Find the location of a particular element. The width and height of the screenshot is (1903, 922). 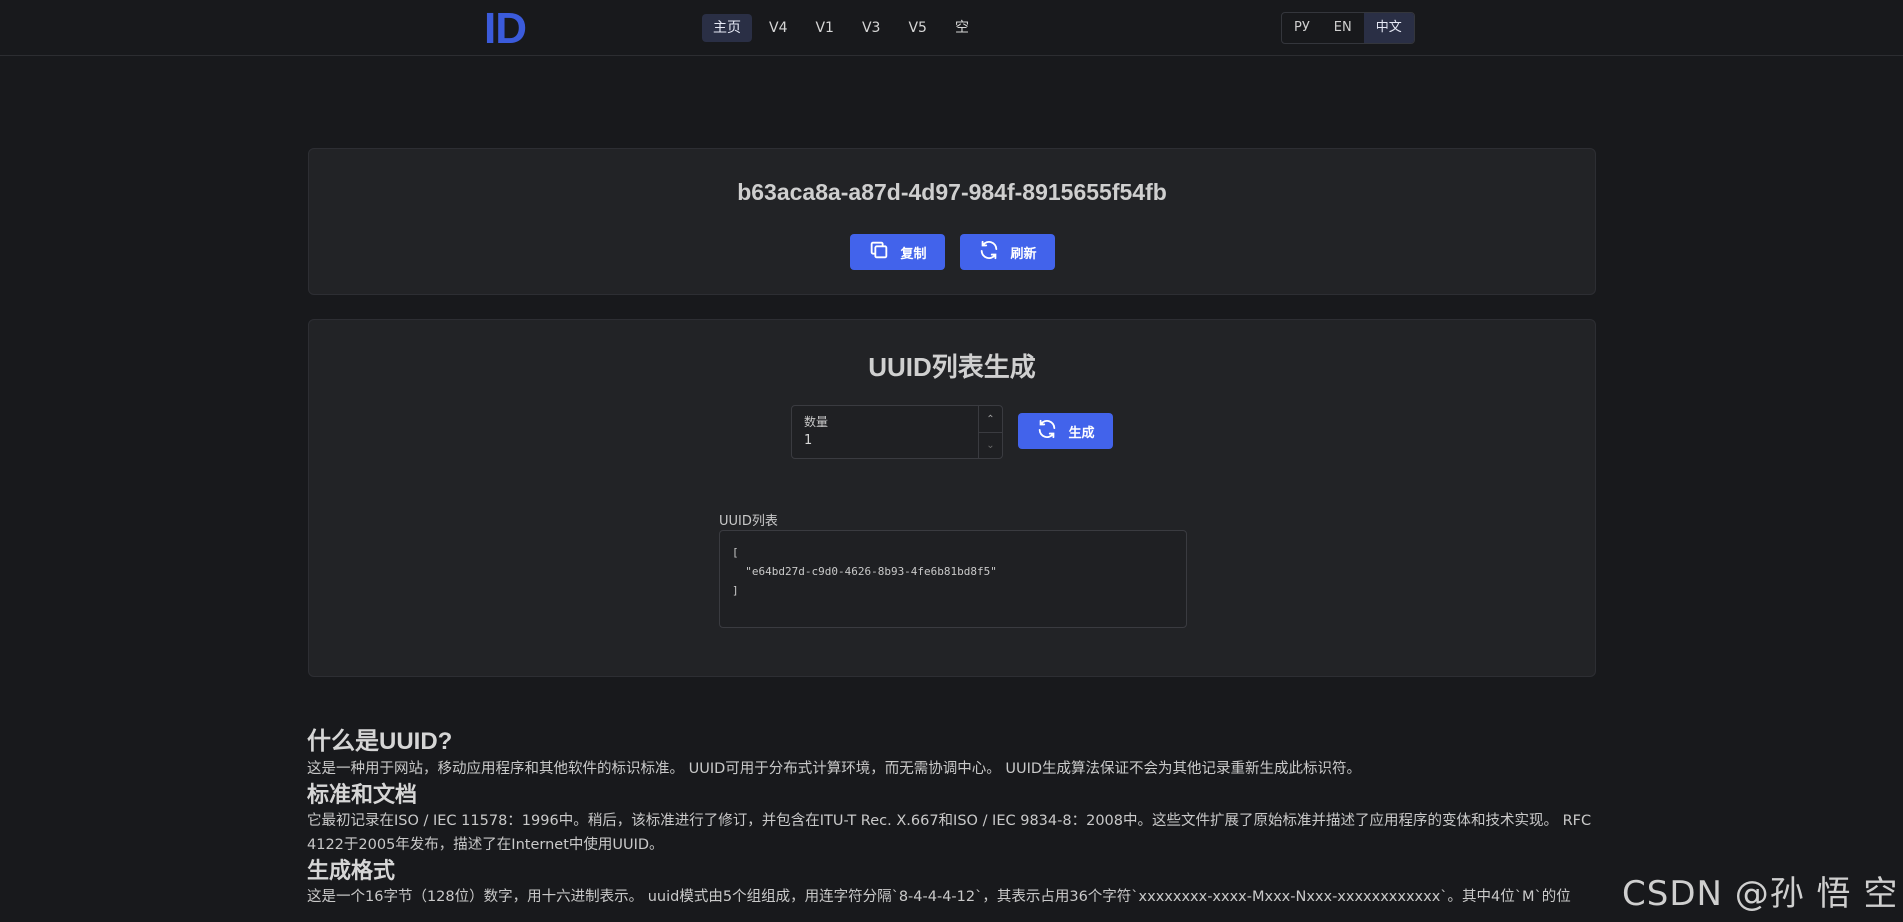

generated-uuid: b63aca8a-a87d-4d97-984f-8915655f54fb is located at coordinates (952, 192).